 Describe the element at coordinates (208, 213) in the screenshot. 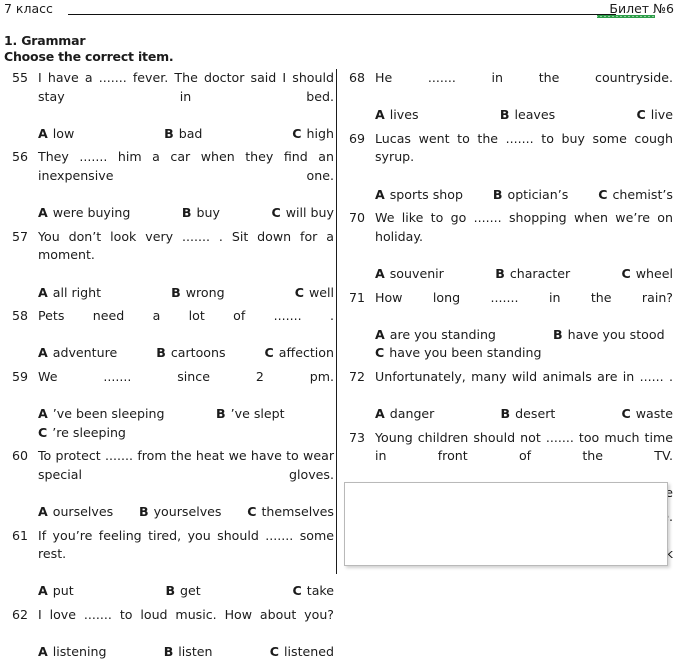

I see `option-text: buy` at that location.